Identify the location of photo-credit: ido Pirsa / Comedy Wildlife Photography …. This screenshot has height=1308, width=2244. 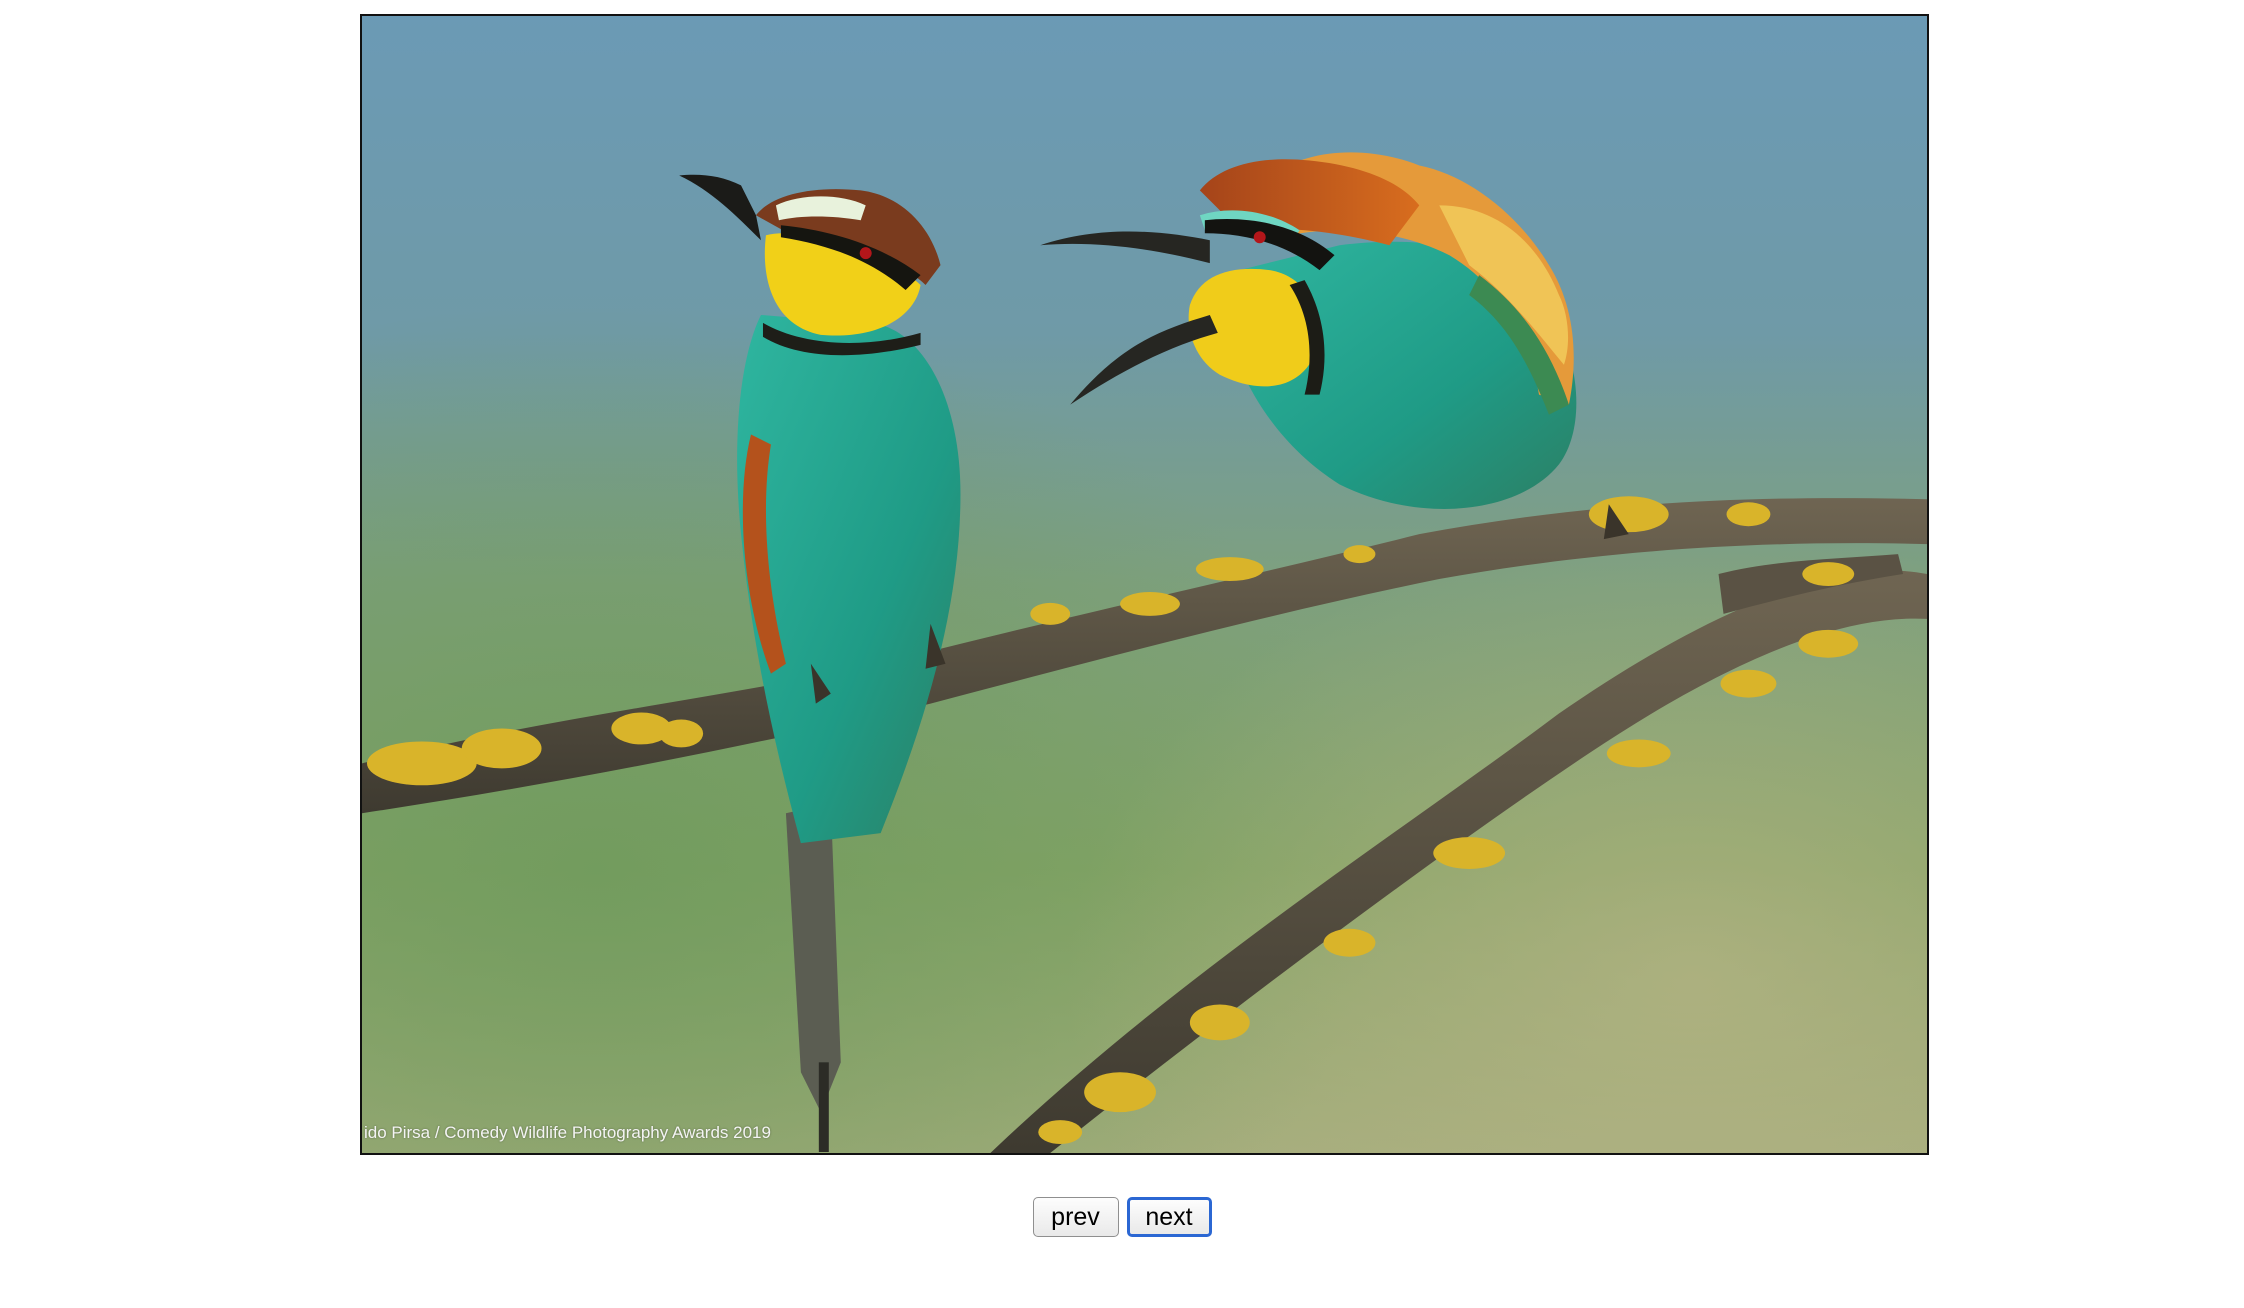
(567, 1132).